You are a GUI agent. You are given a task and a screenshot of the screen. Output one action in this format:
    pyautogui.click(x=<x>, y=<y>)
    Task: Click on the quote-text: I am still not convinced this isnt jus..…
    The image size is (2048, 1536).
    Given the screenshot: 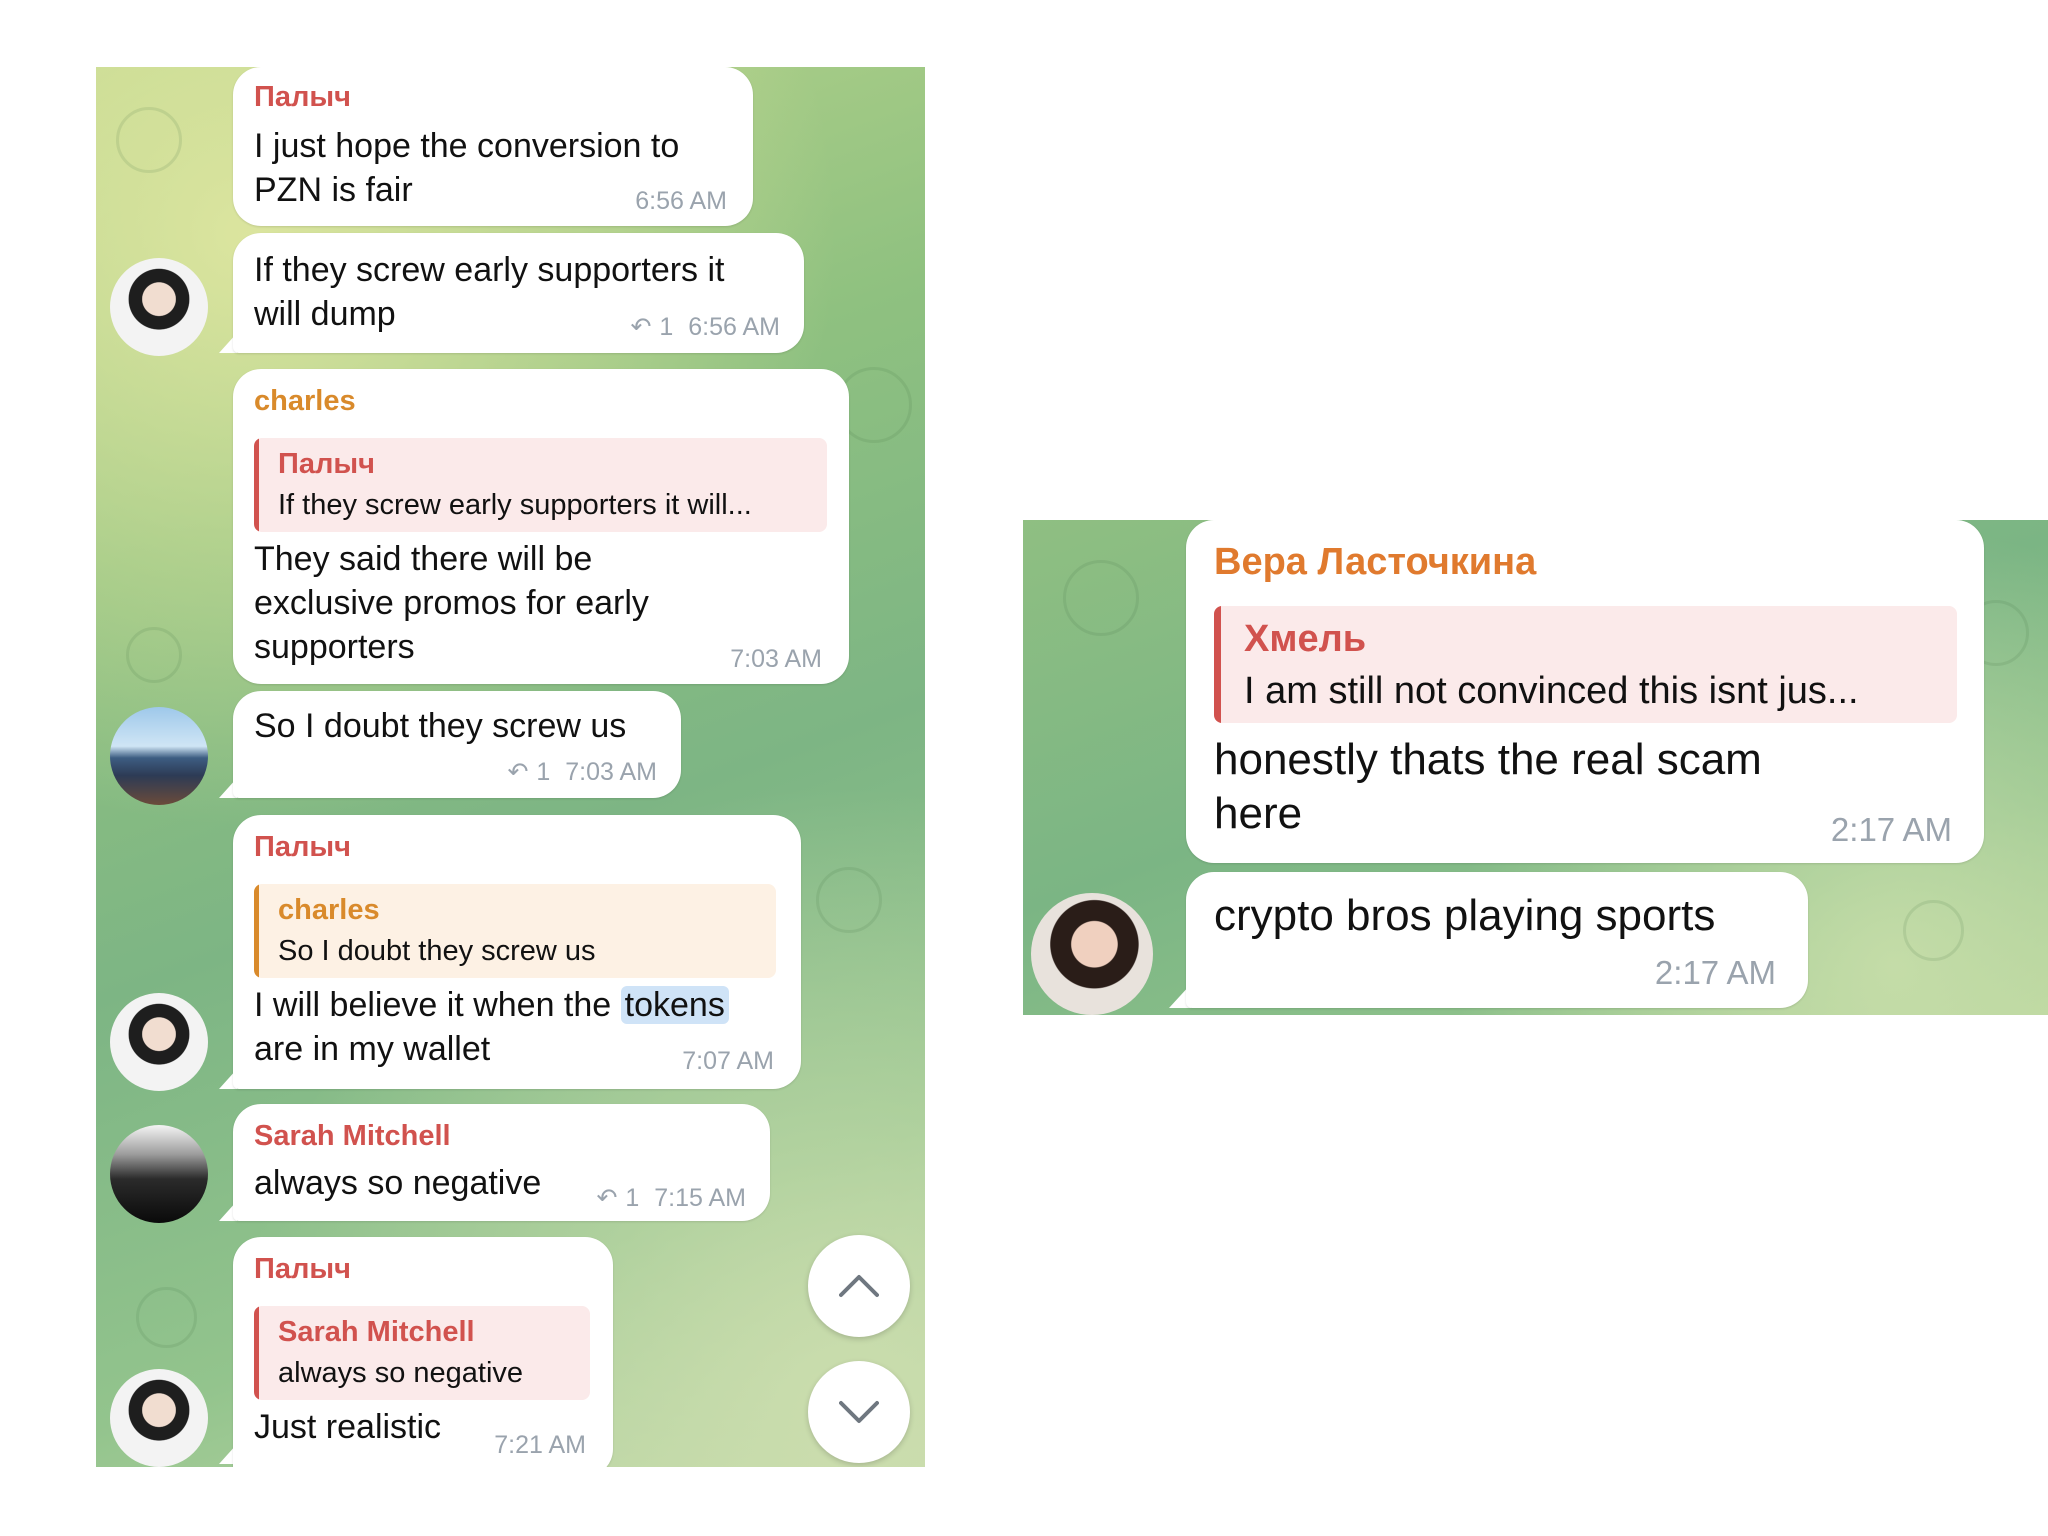 What is the action you would take?
    pyautogui.click(x=1551, y=691)
    